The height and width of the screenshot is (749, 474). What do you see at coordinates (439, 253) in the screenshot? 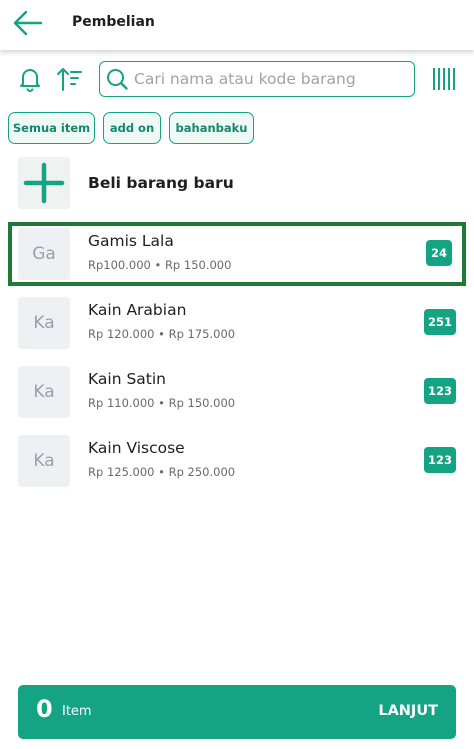
I see `stock-badge: 24` at bounding box center [439, 253].